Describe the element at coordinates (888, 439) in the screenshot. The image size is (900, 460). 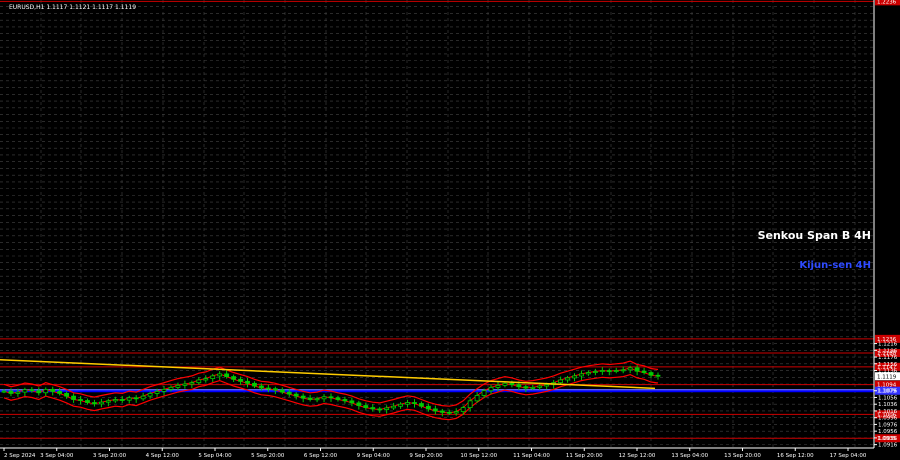
I see `y-tick-label: 1.0936` at that location.